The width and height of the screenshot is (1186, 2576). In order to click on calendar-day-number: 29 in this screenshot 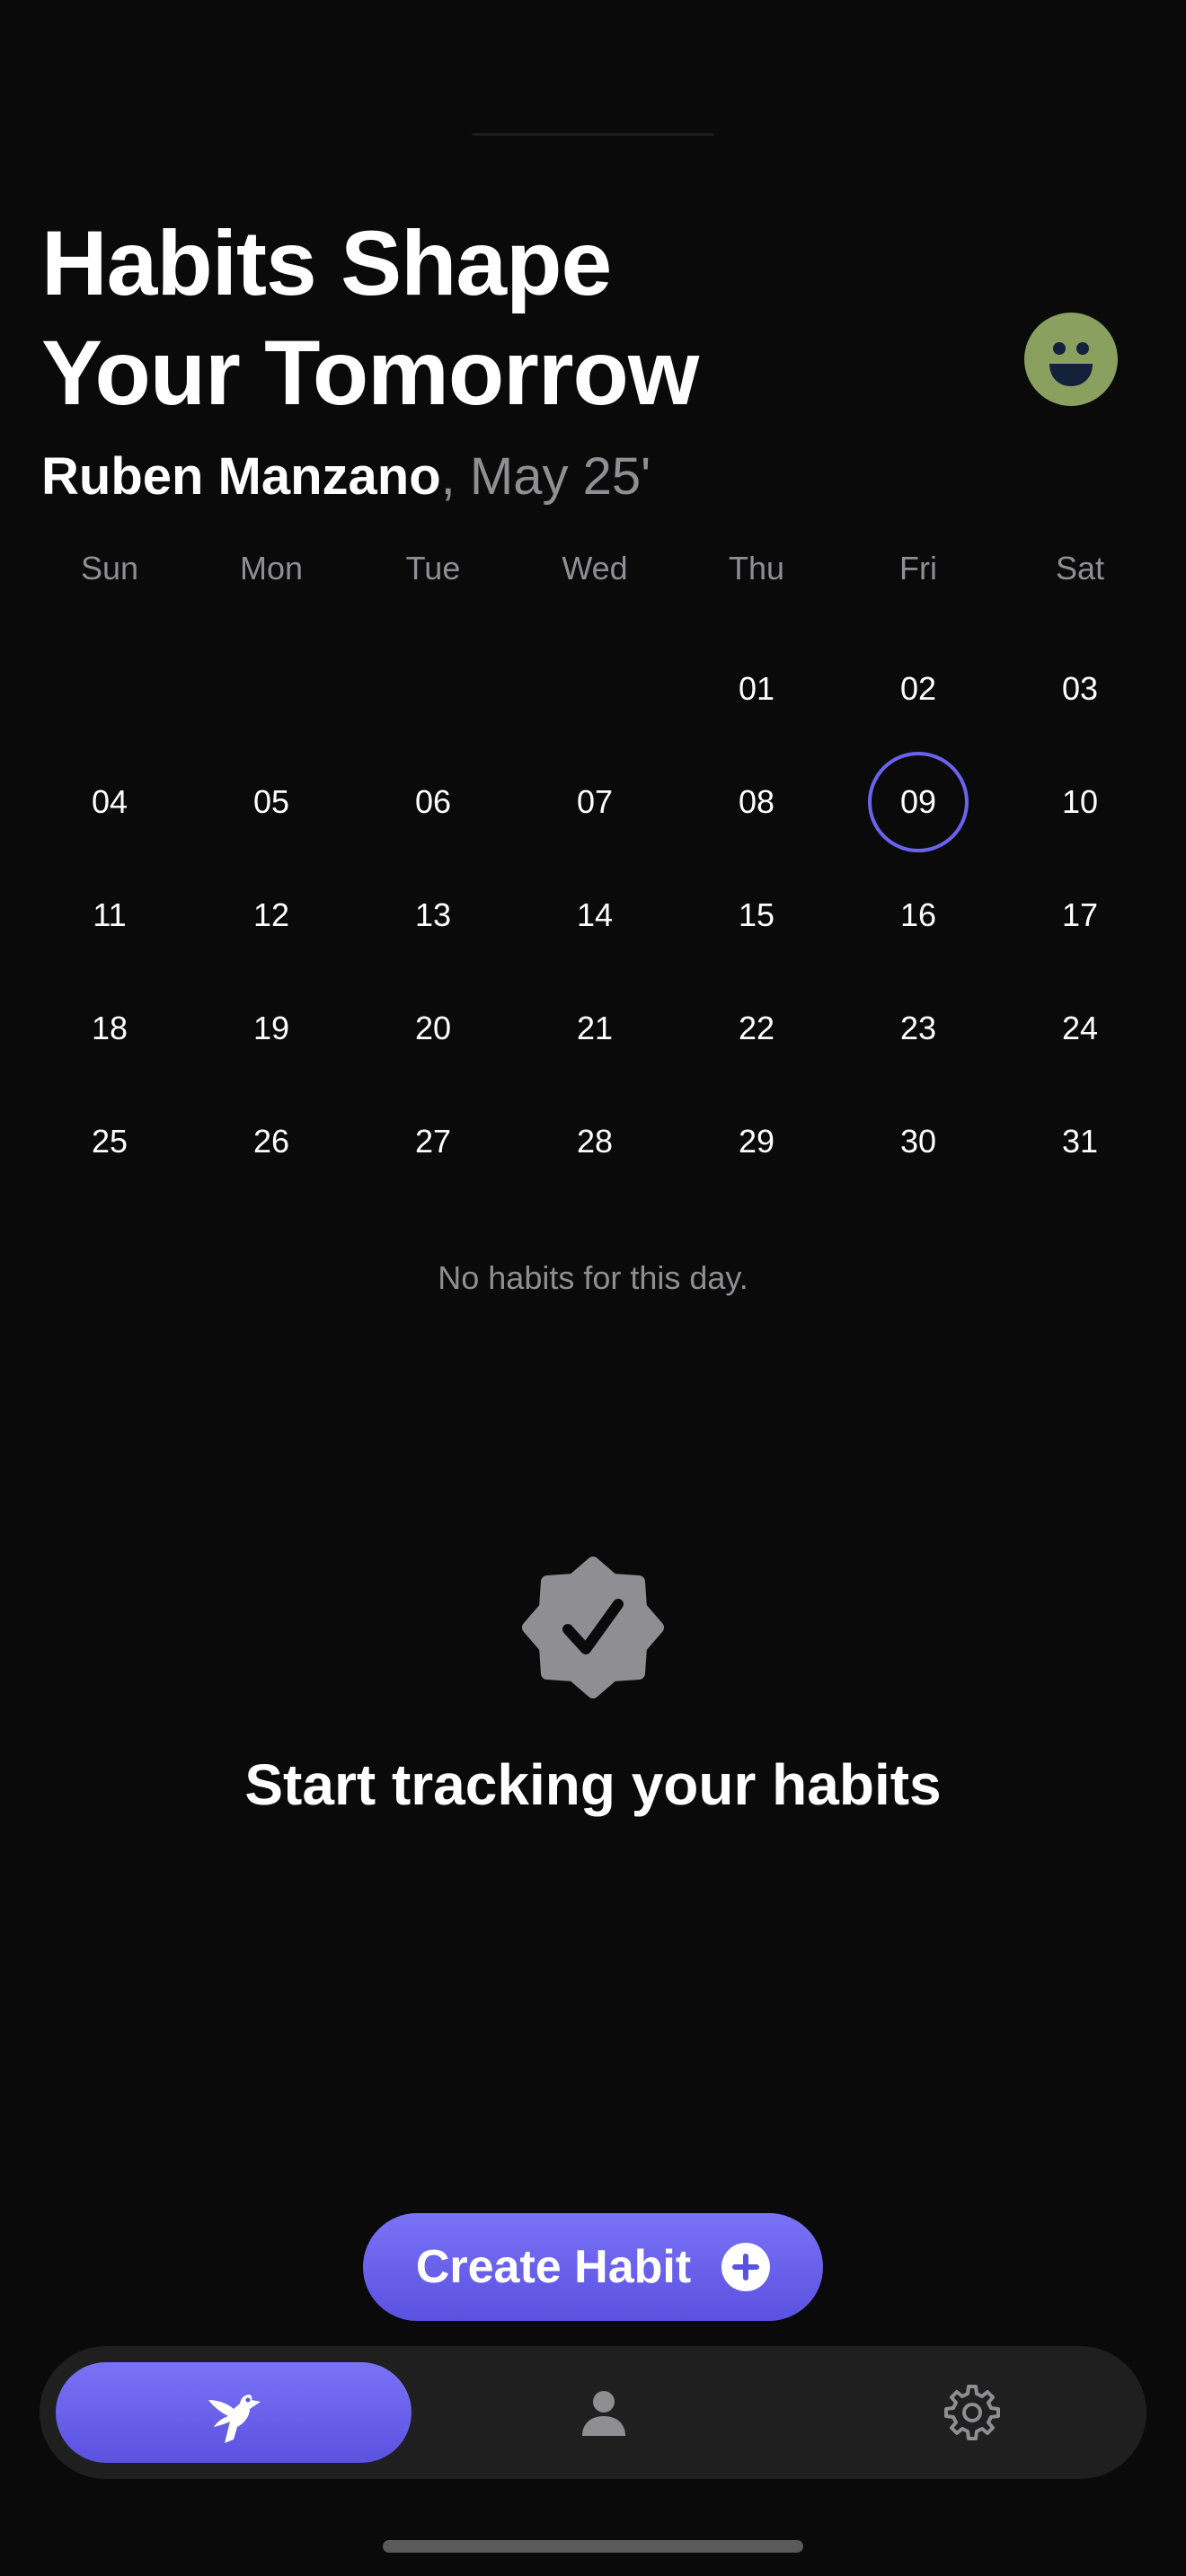, I will do `click(756, 1141)`.